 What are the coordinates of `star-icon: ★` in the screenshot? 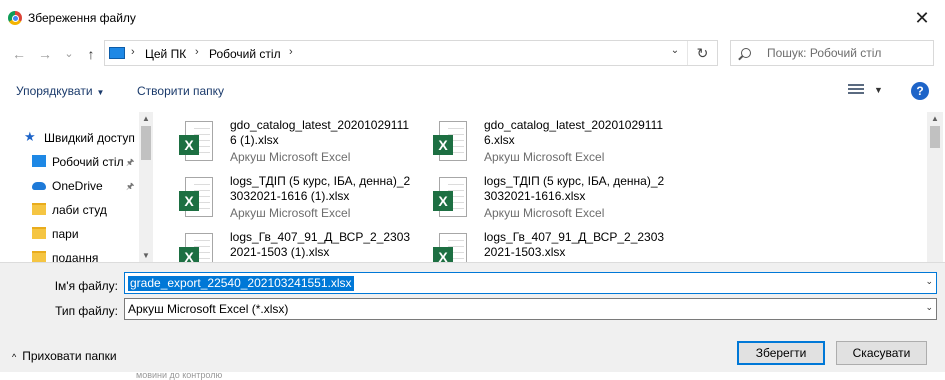 It's located at (30, 136).